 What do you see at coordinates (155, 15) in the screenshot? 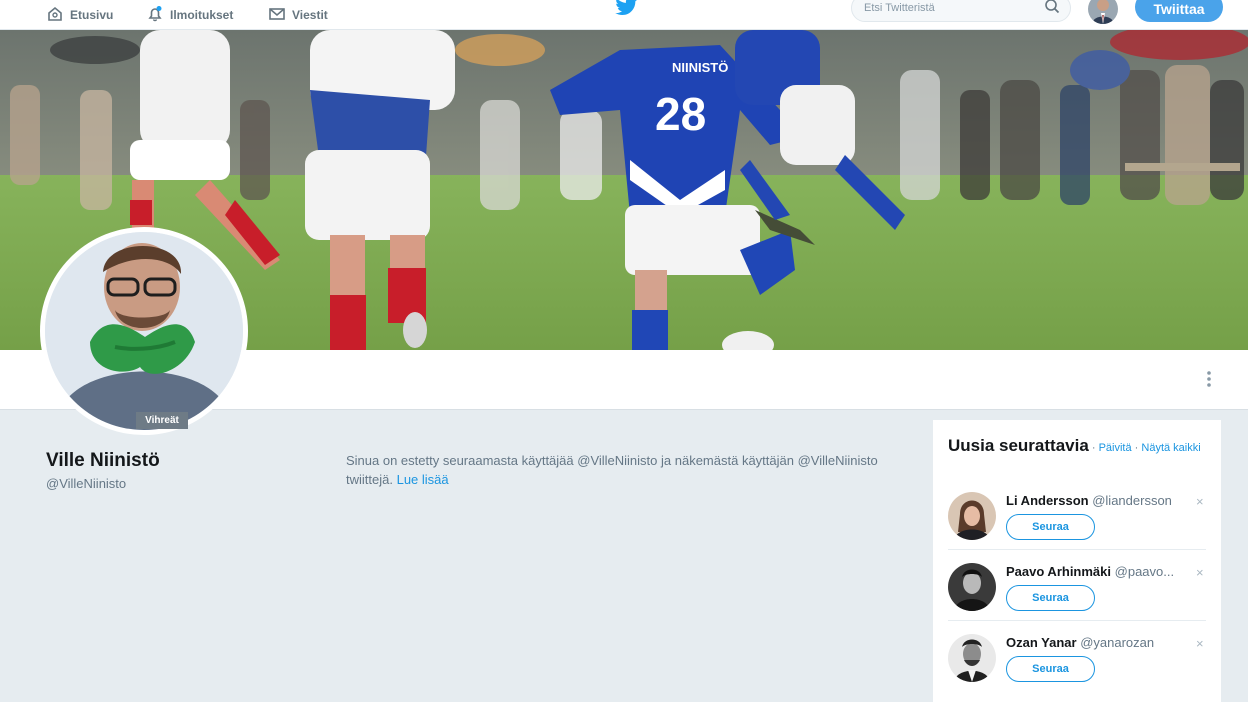
I see `bell-icon` at bounding box center [155, 15].